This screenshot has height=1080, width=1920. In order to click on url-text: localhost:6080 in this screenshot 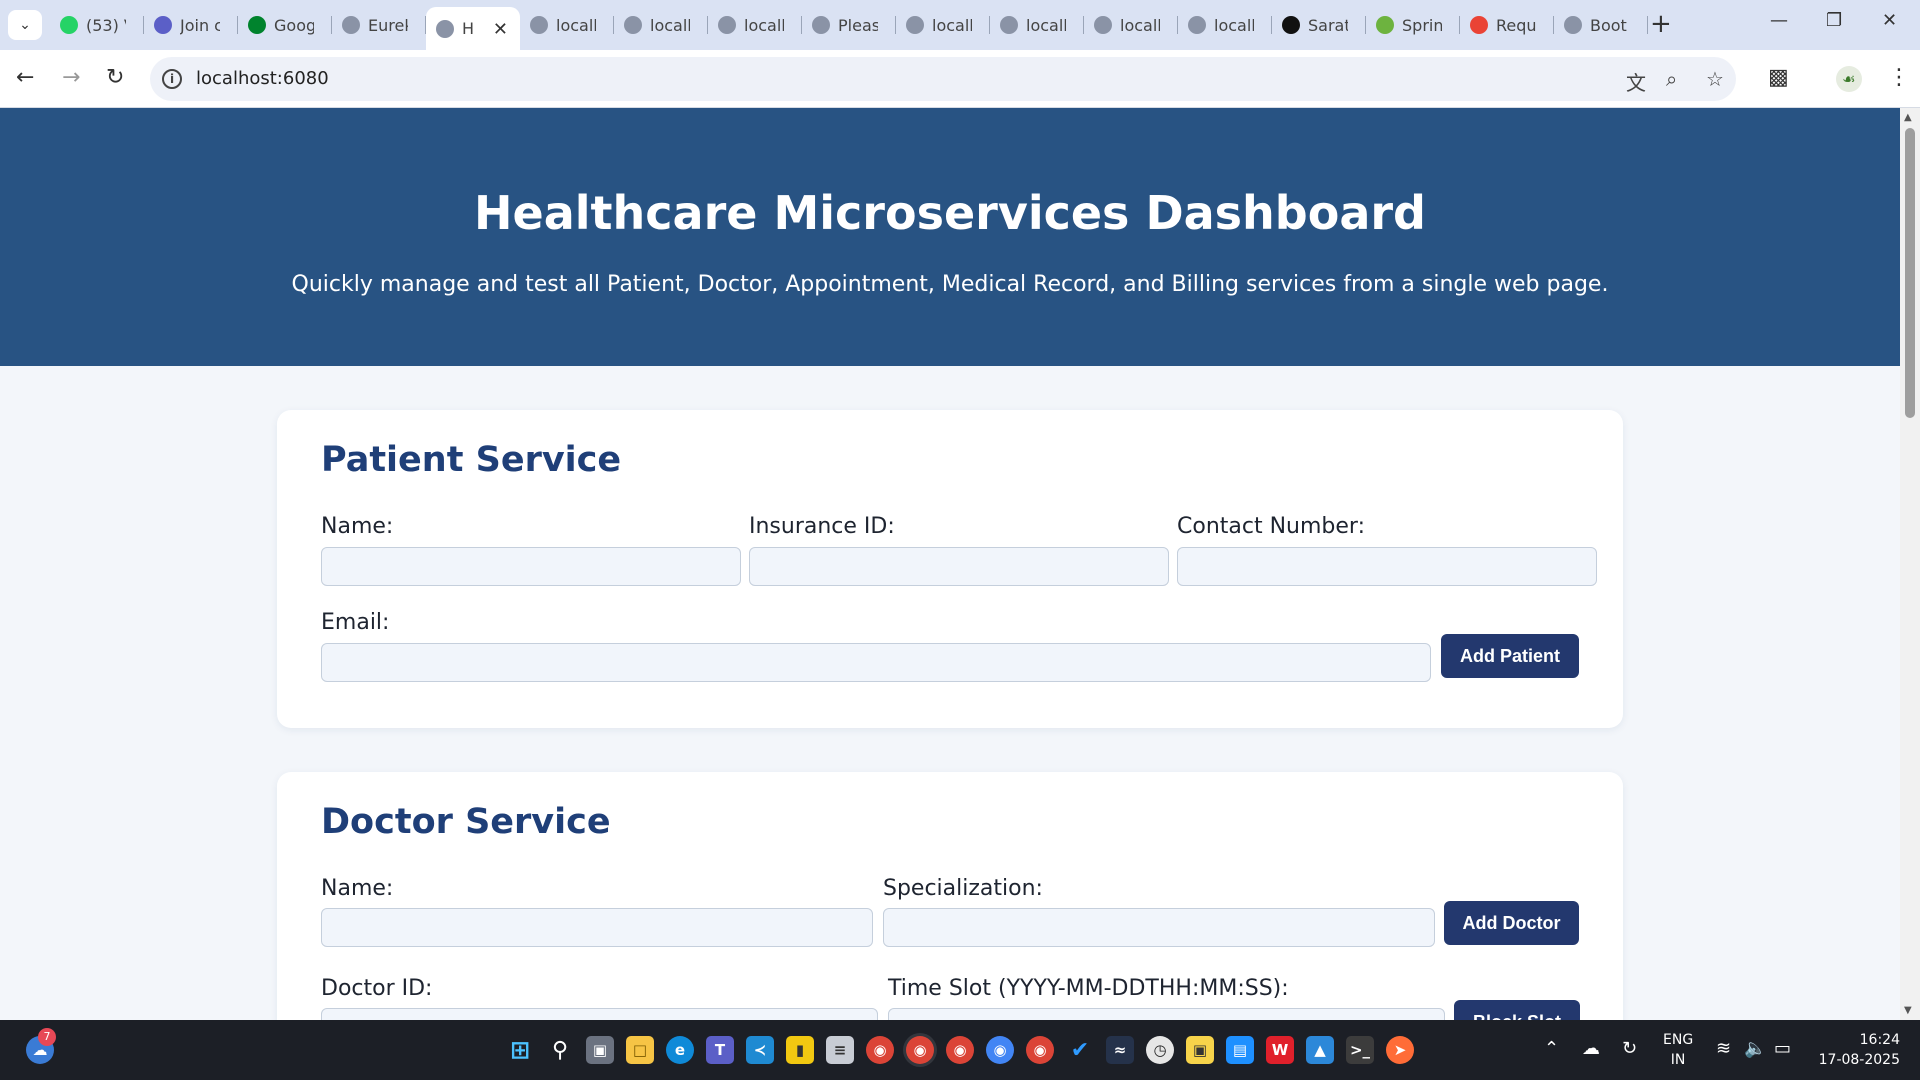, I will do `click(262, 78)`.